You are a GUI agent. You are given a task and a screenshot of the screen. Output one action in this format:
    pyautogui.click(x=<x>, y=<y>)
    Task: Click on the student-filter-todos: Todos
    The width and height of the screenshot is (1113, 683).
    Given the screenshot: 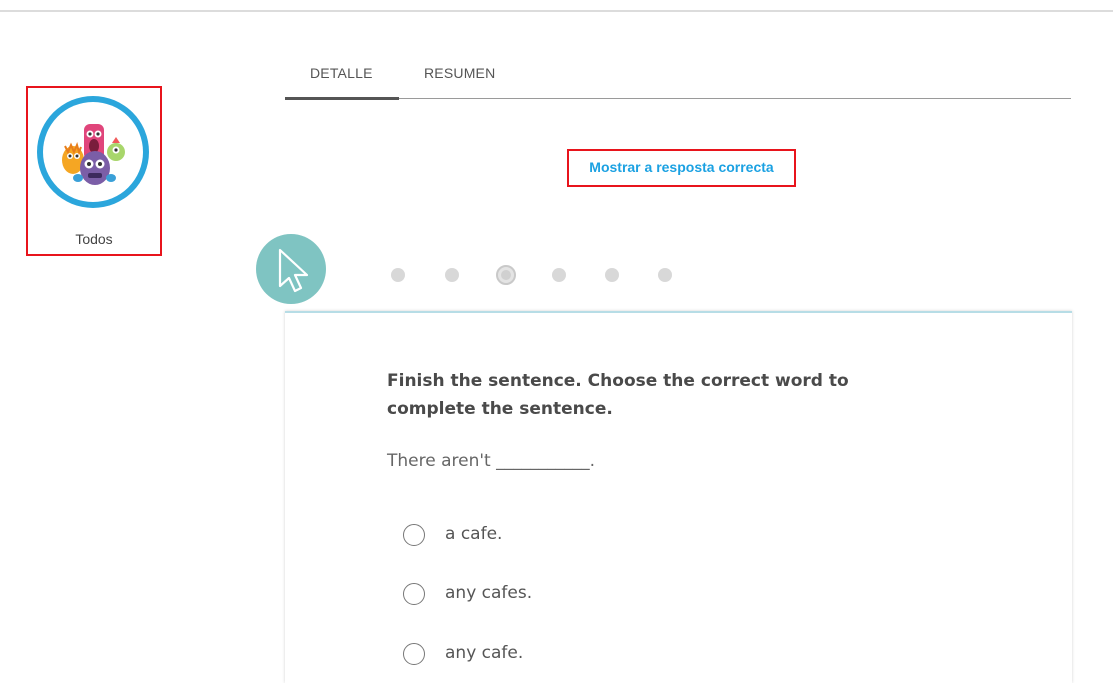 What is the action you would take?
    pyautogui.click(x=94, y=171)
    